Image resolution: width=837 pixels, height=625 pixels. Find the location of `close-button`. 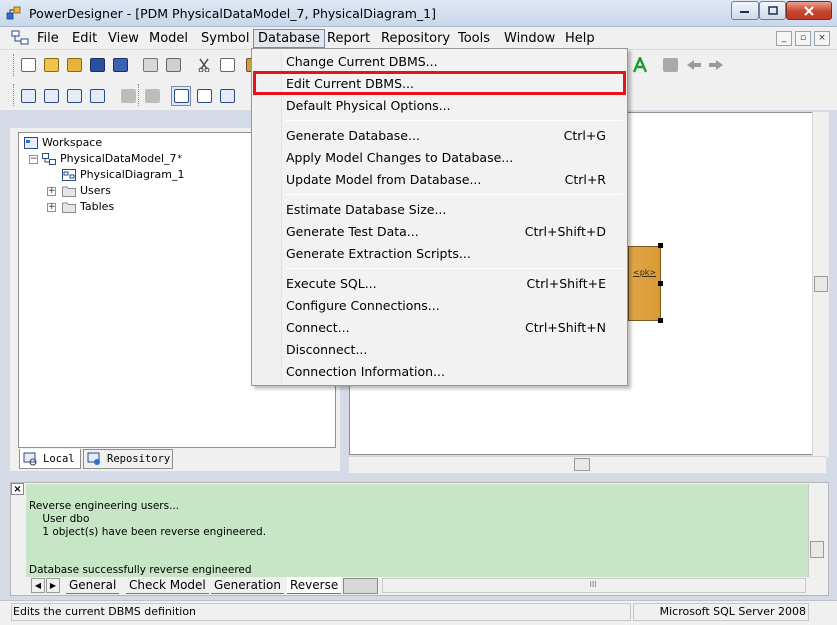

close-button is located at coordinates (809, 10).